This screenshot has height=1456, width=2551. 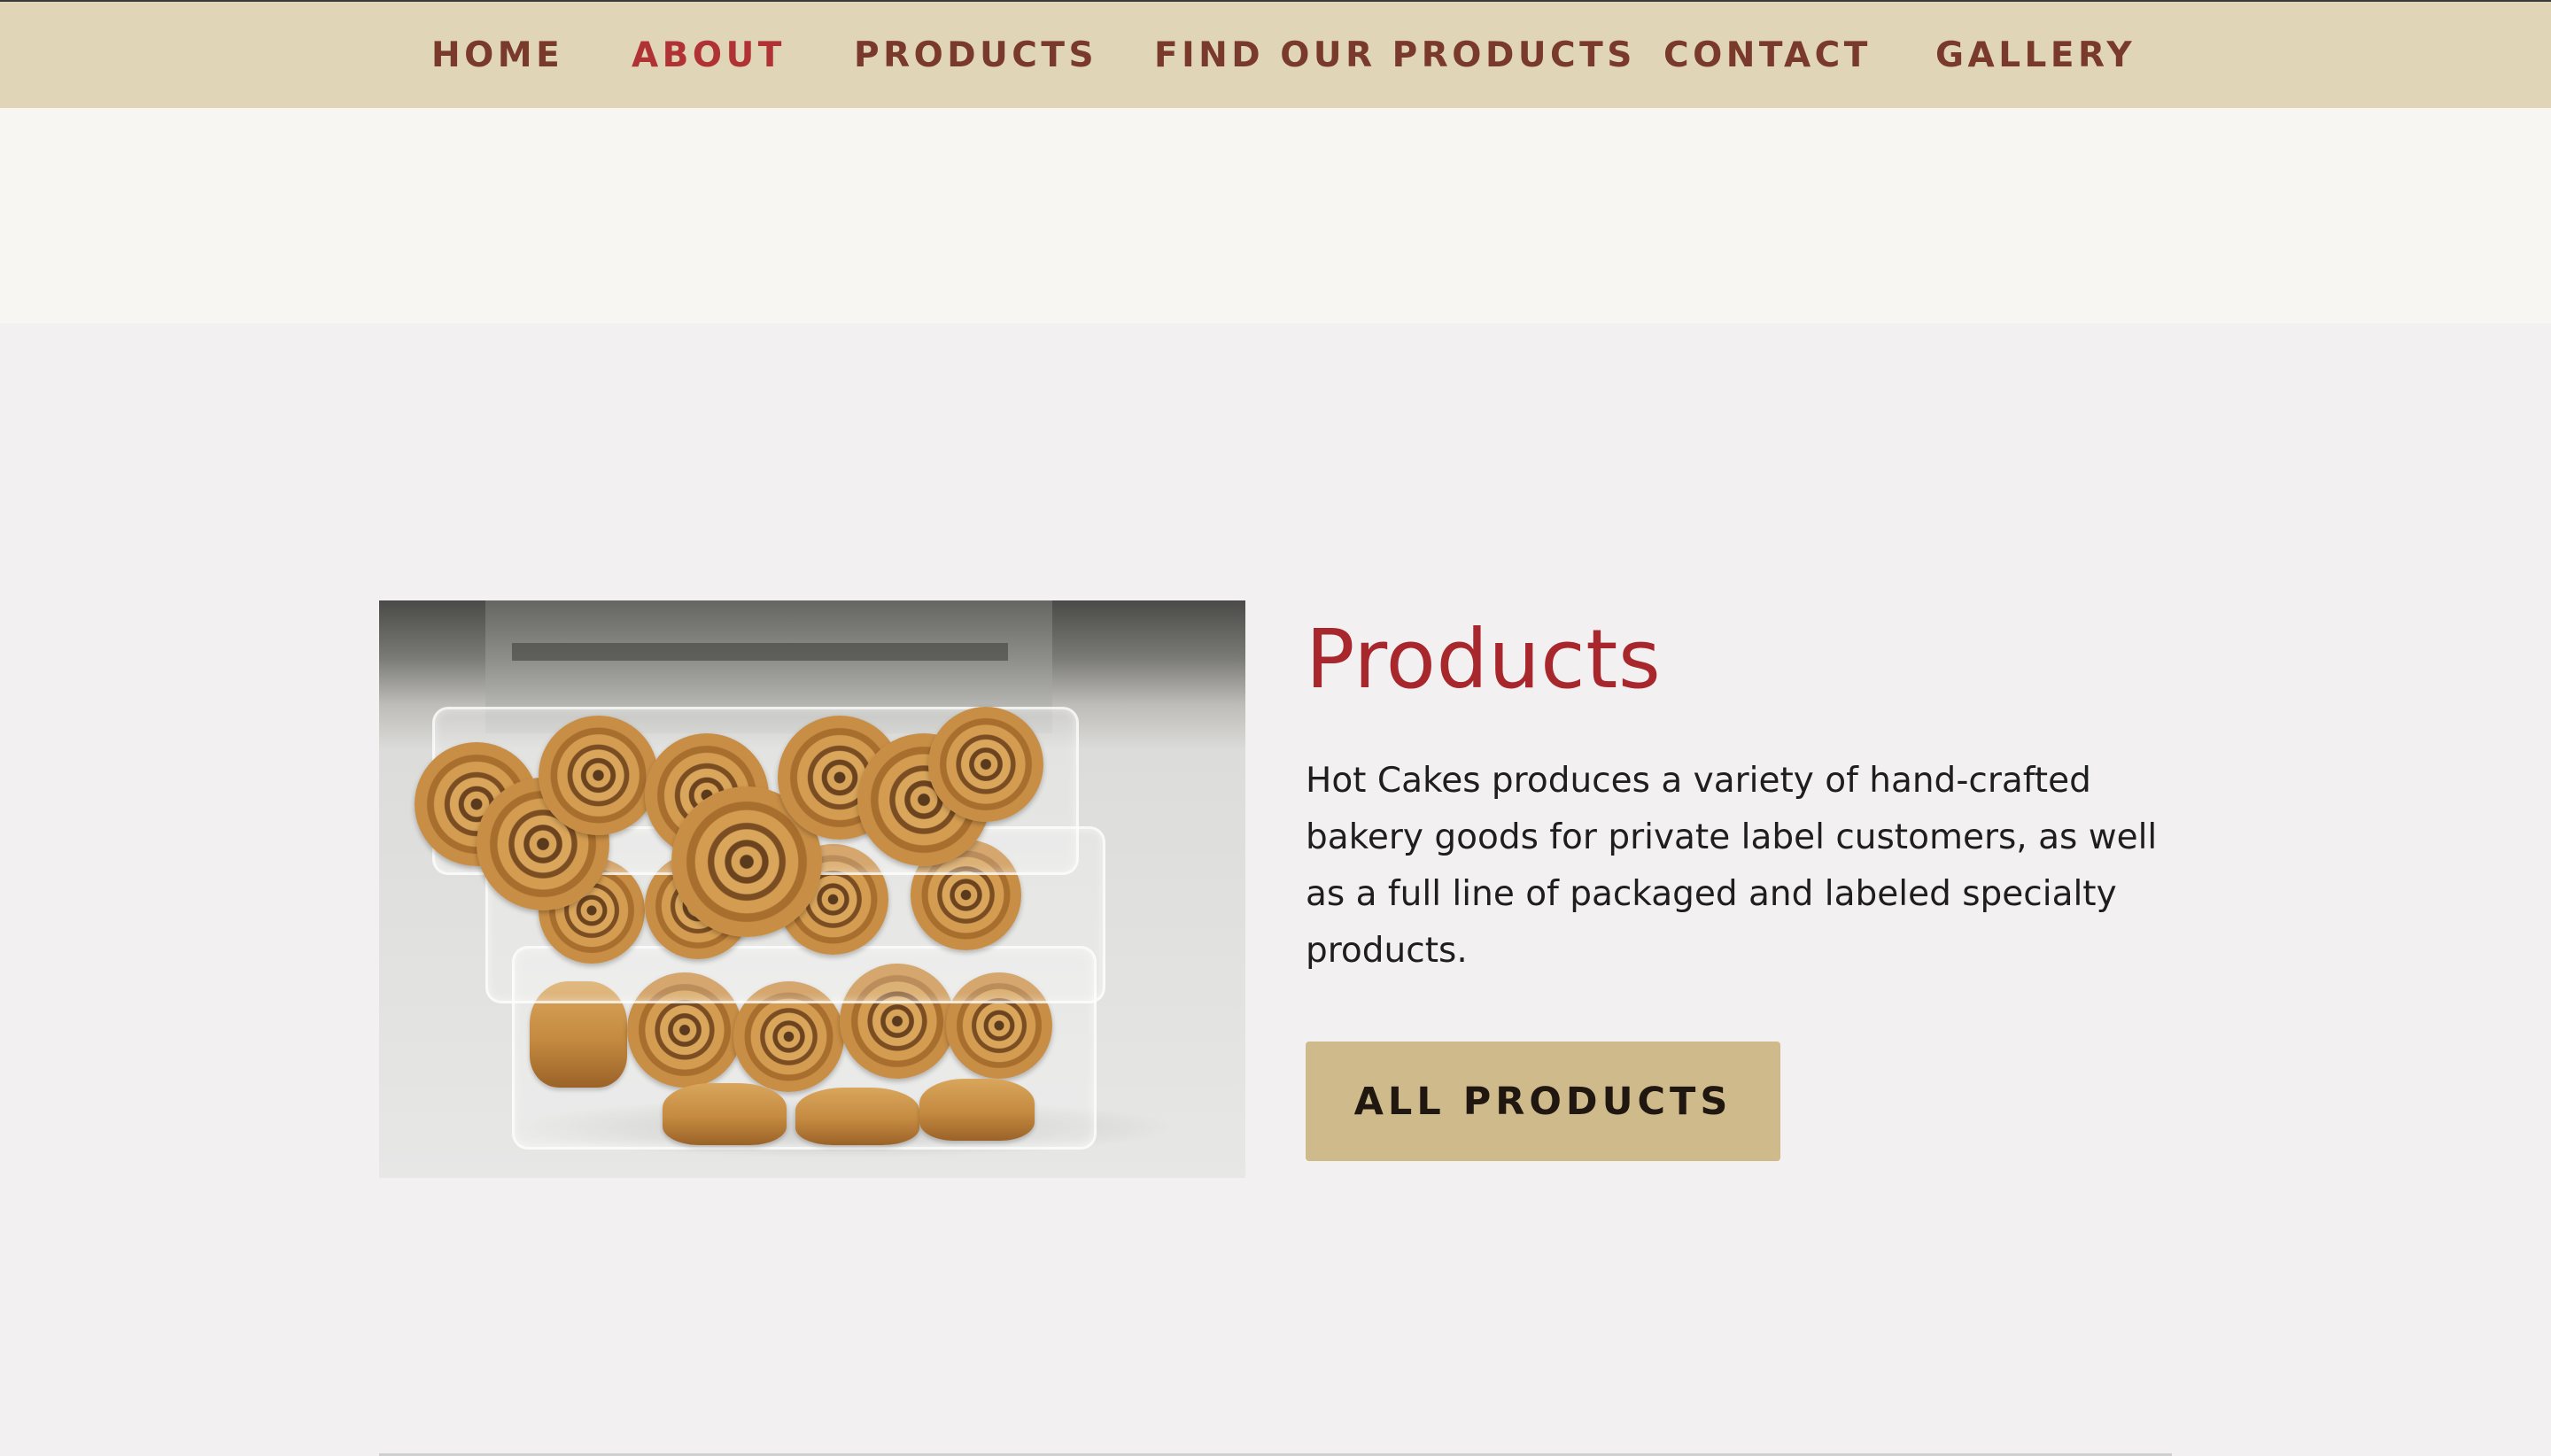 I want to click on section-title: Products, so click(x=1484, y=659).